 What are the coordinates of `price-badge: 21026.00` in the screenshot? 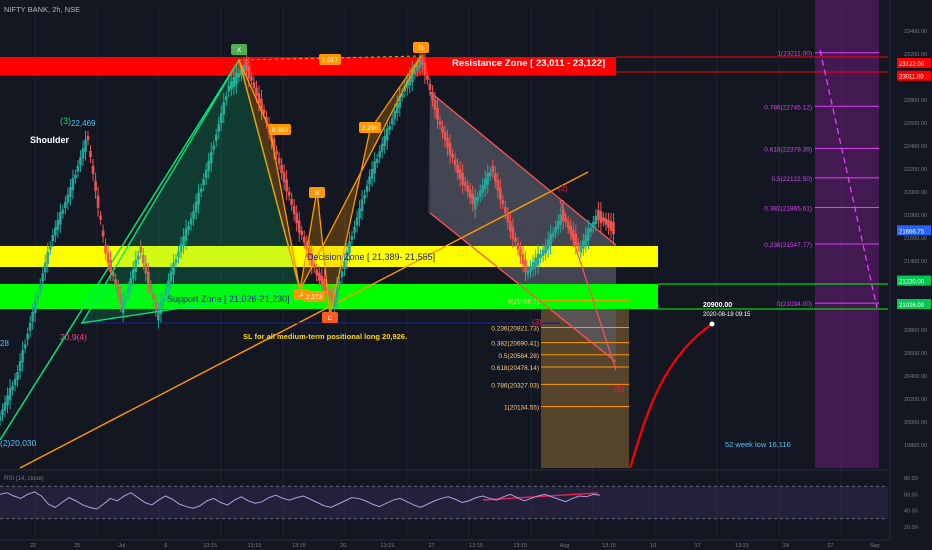 It's located at (912, 306).